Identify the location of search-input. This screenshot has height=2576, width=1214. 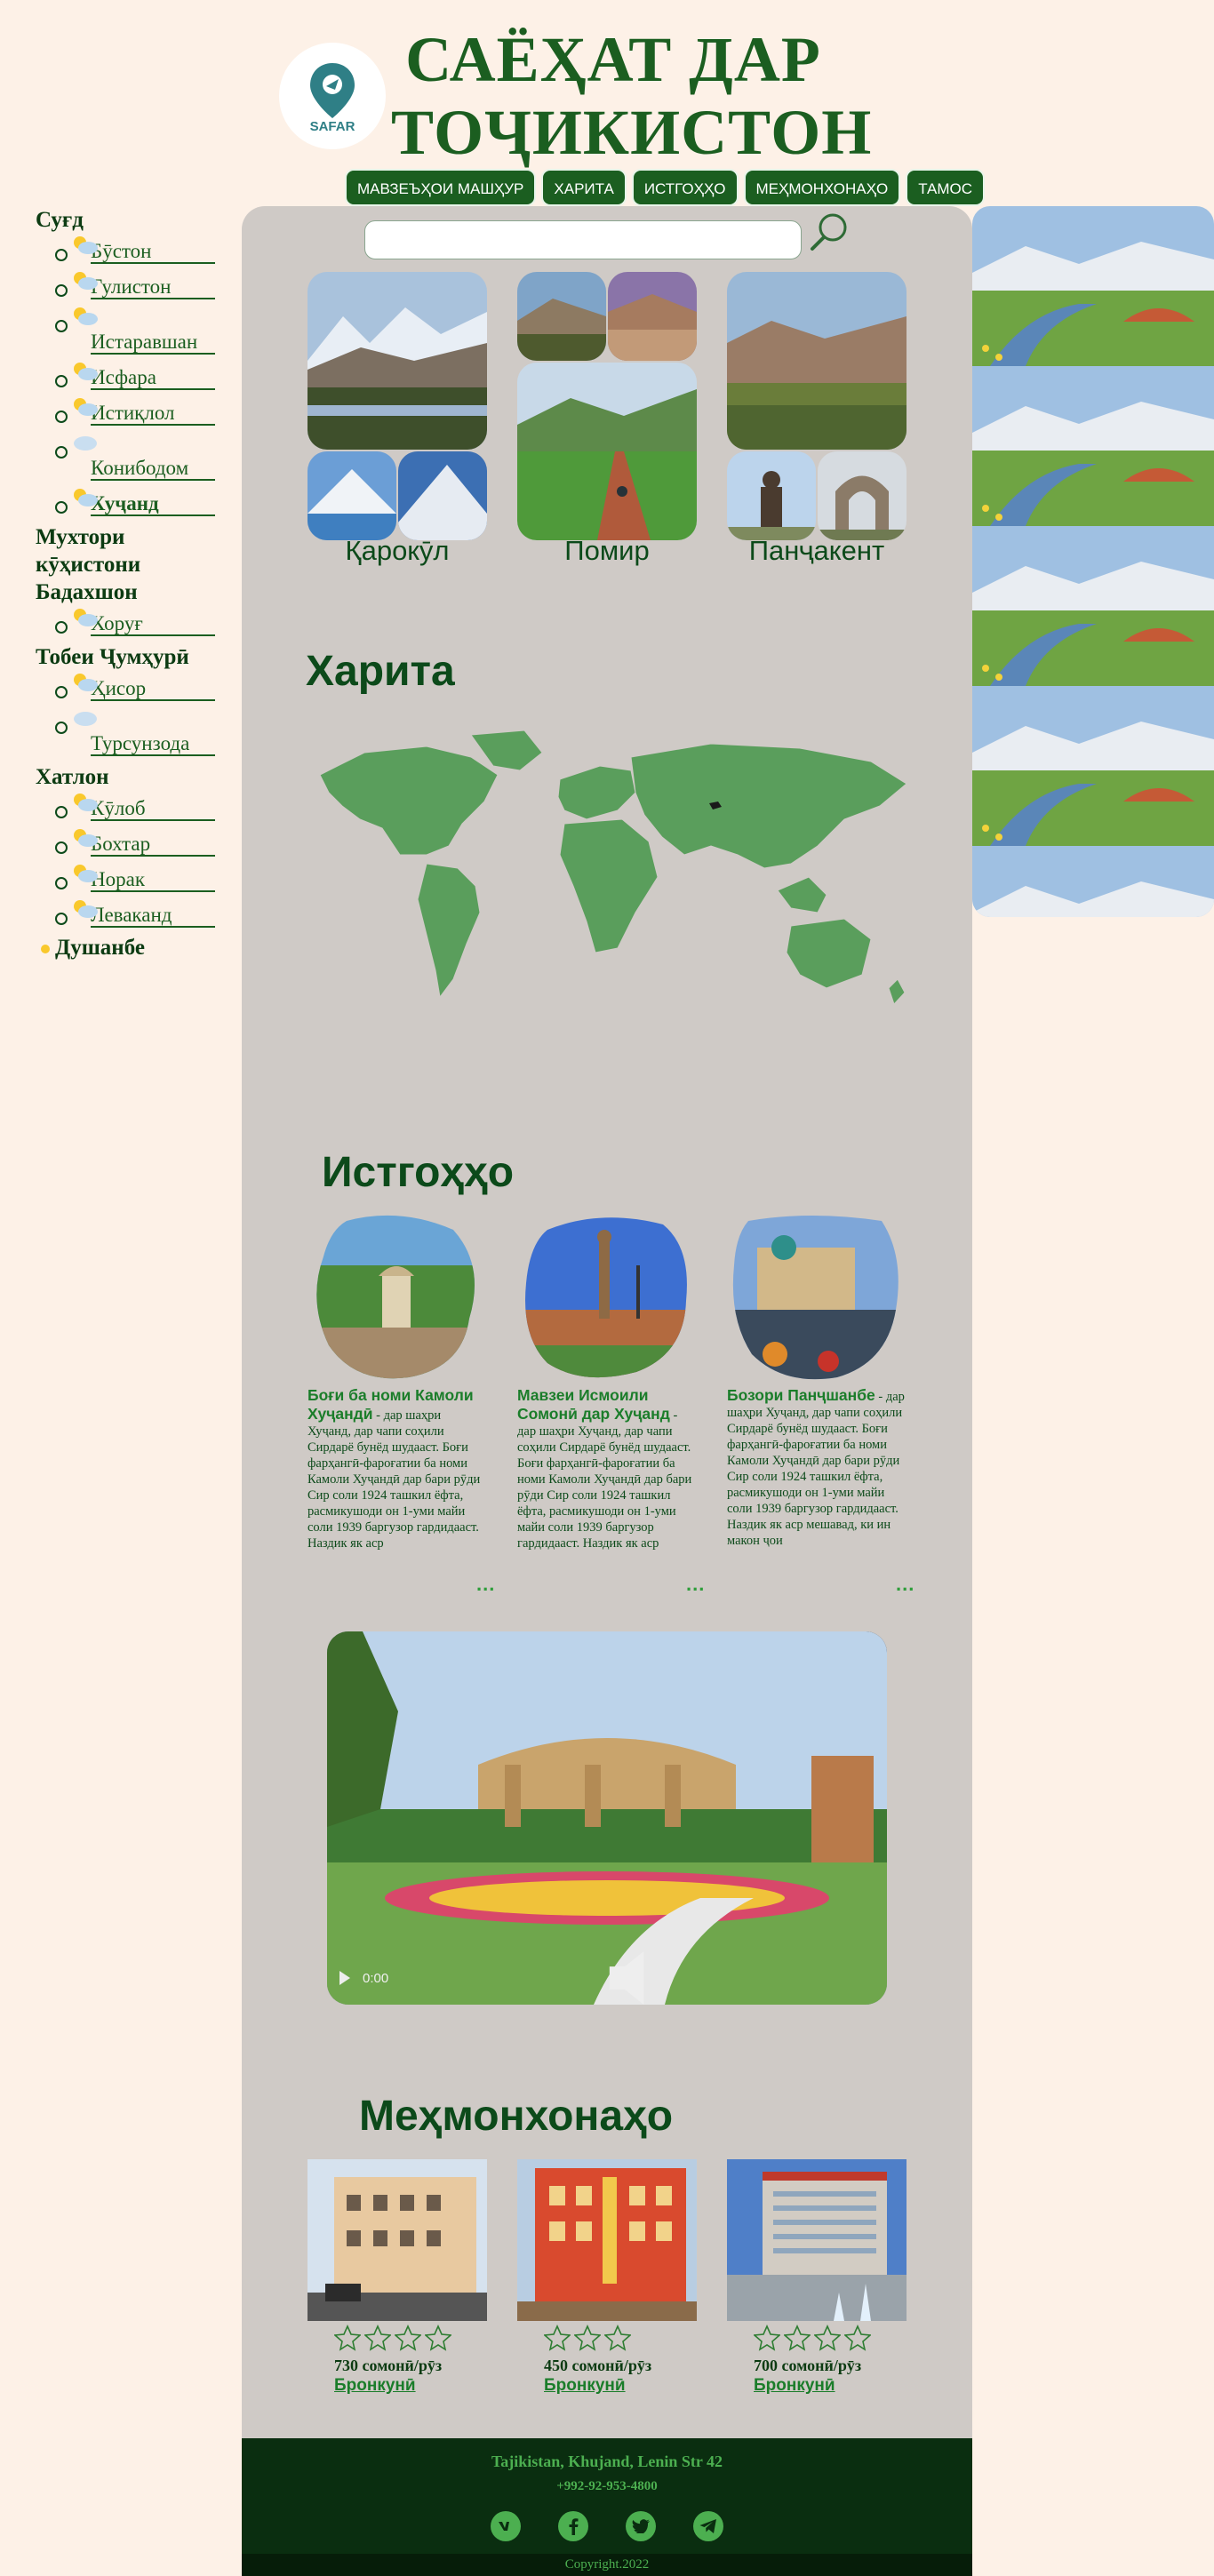
(583, 240).